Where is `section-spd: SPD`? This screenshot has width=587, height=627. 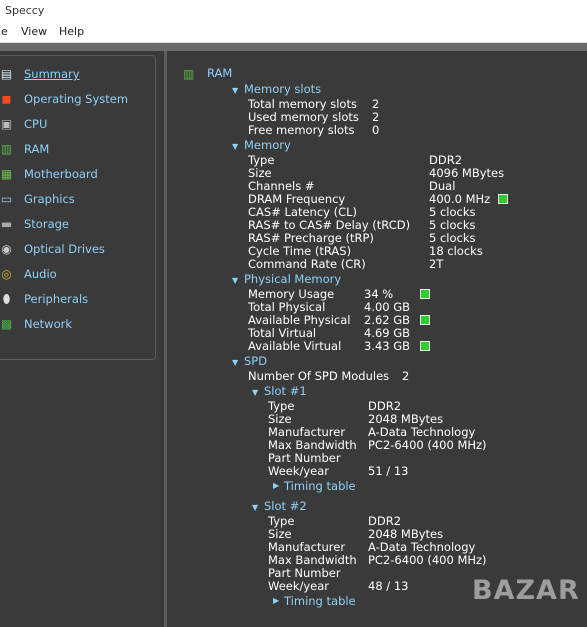
section-spd: SPD is located at coordinates (255, 361).